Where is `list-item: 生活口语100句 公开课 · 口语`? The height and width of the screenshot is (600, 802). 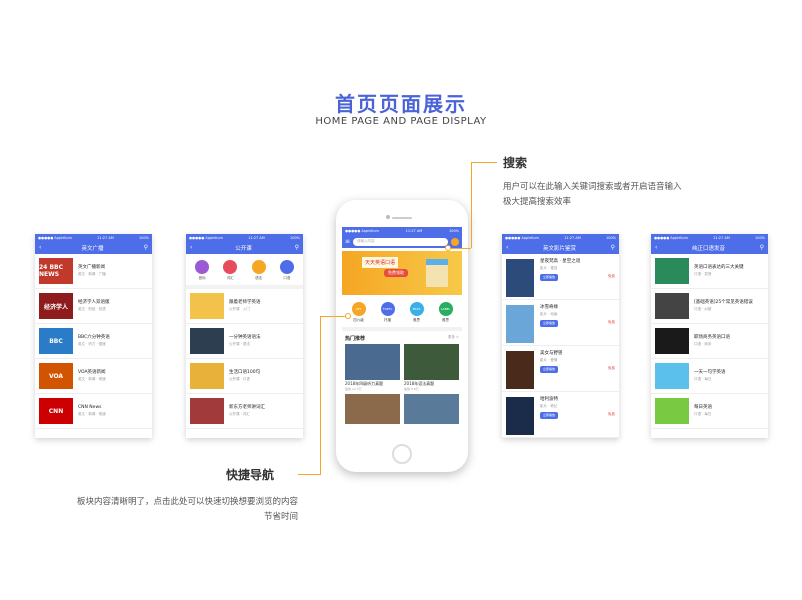
list-item: 生活口语100句 公开课 · 口语 is located at coordinates (244, 376).